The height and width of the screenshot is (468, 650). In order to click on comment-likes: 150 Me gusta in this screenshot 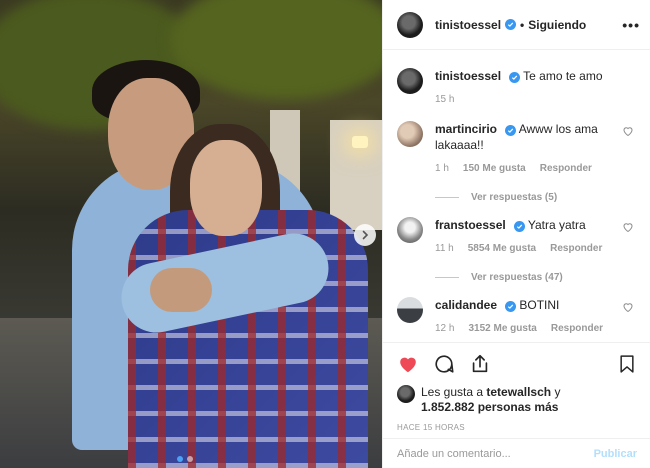, I will do `click(494, 168)`.